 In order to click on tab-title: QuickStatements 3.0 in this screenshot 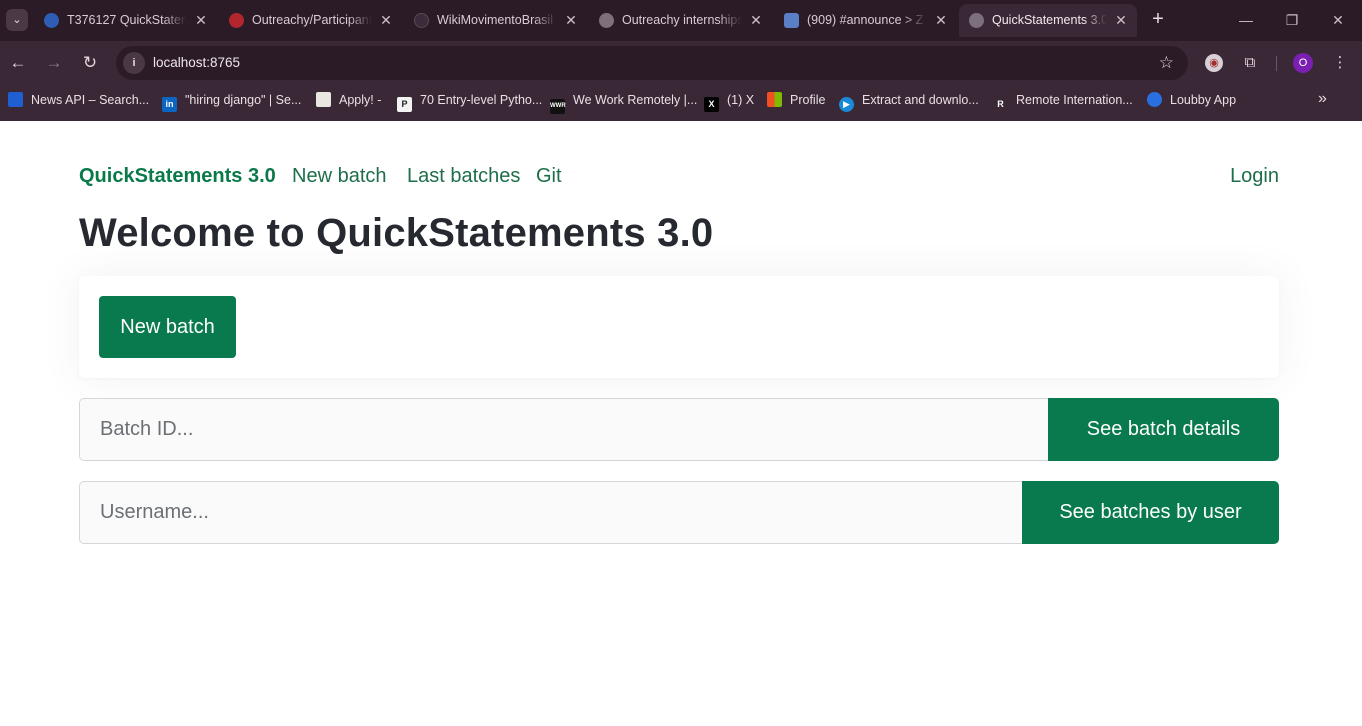, I will do `click(1049, 20)`.